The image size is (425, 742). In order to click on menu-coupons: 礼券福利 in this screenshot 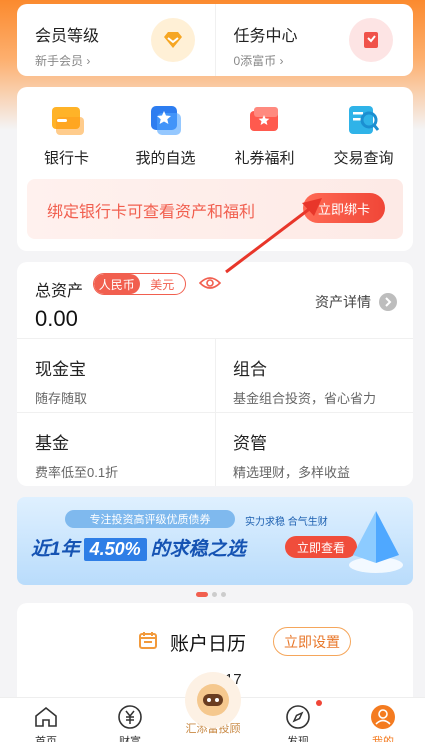, I will do `click(264, 135)`.